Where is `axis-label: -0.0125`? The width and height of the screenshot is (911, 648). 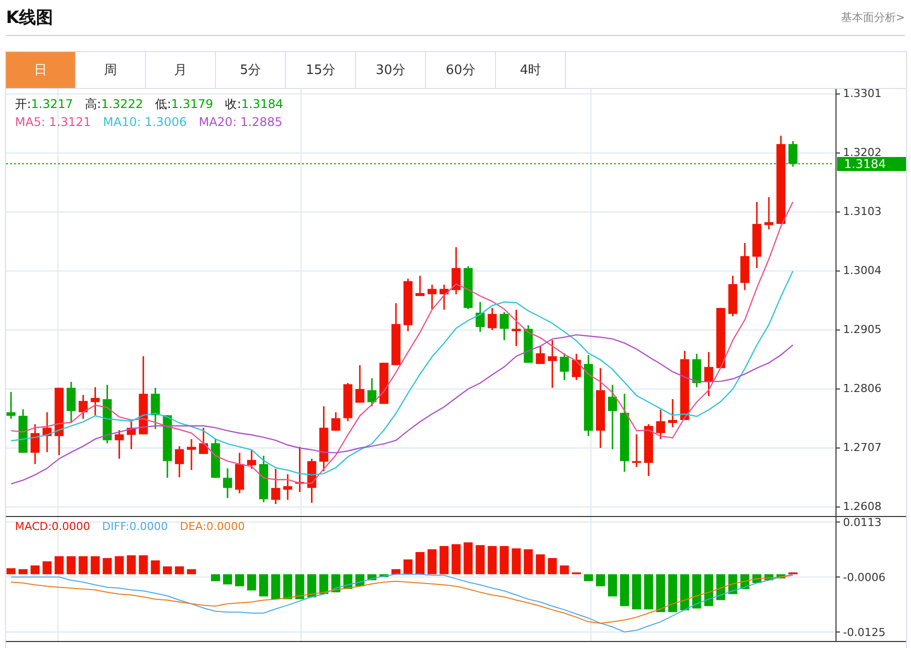 axis-label: -0.0125 is located at coordinates (864, 632).